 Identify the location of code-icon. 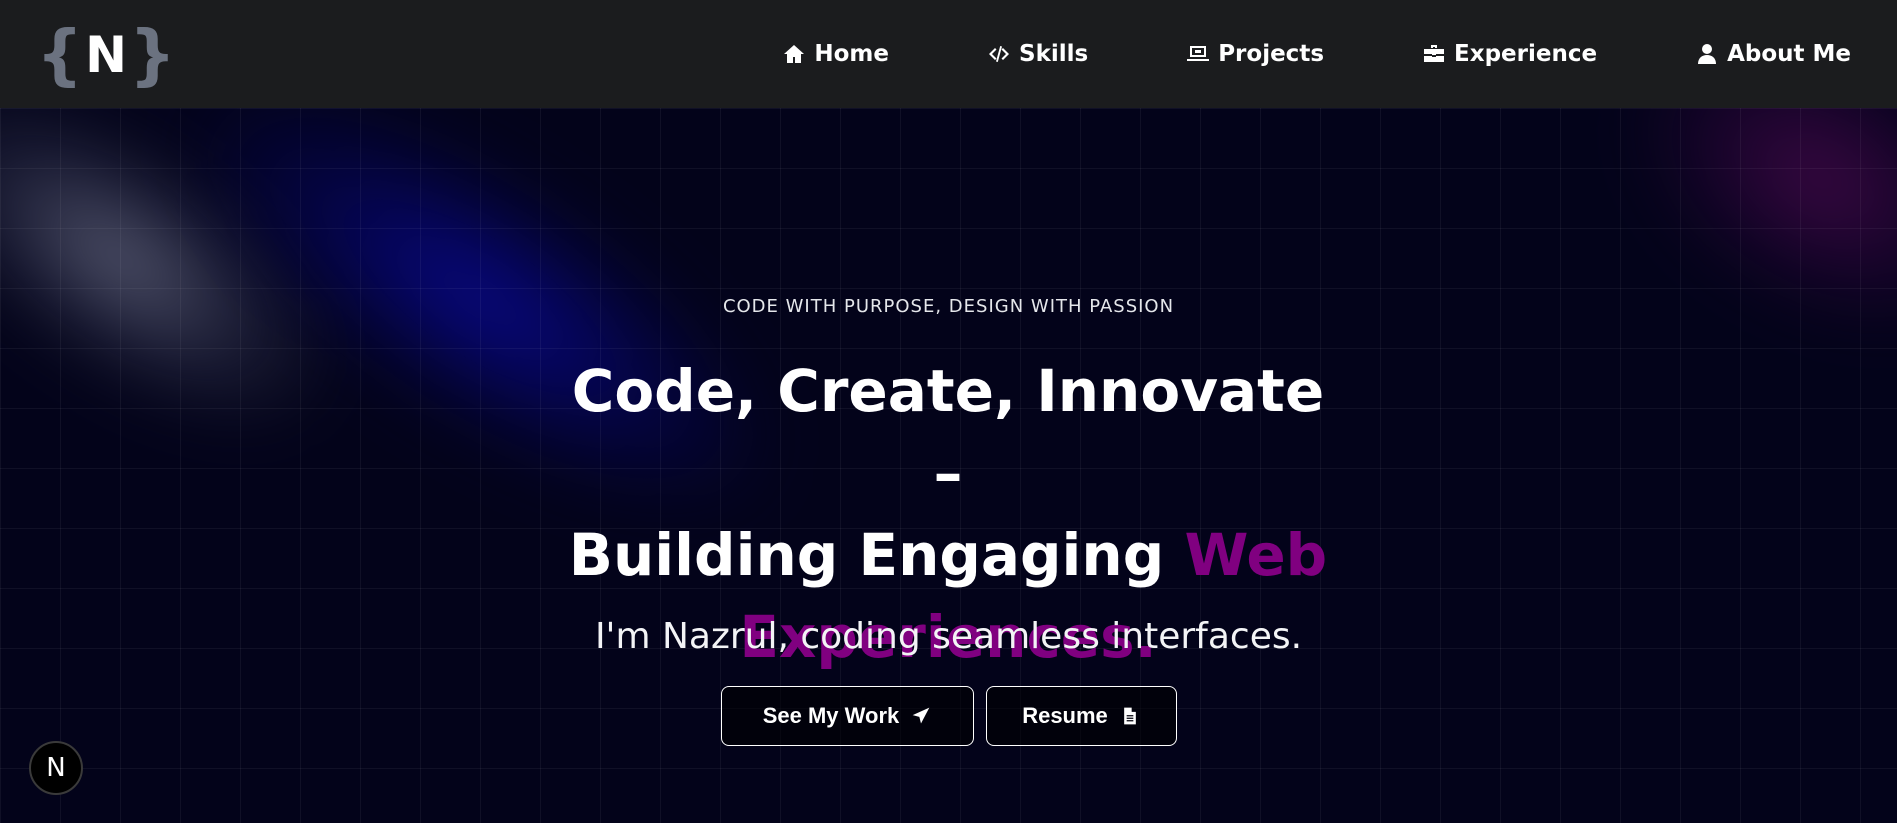
(999, 54).